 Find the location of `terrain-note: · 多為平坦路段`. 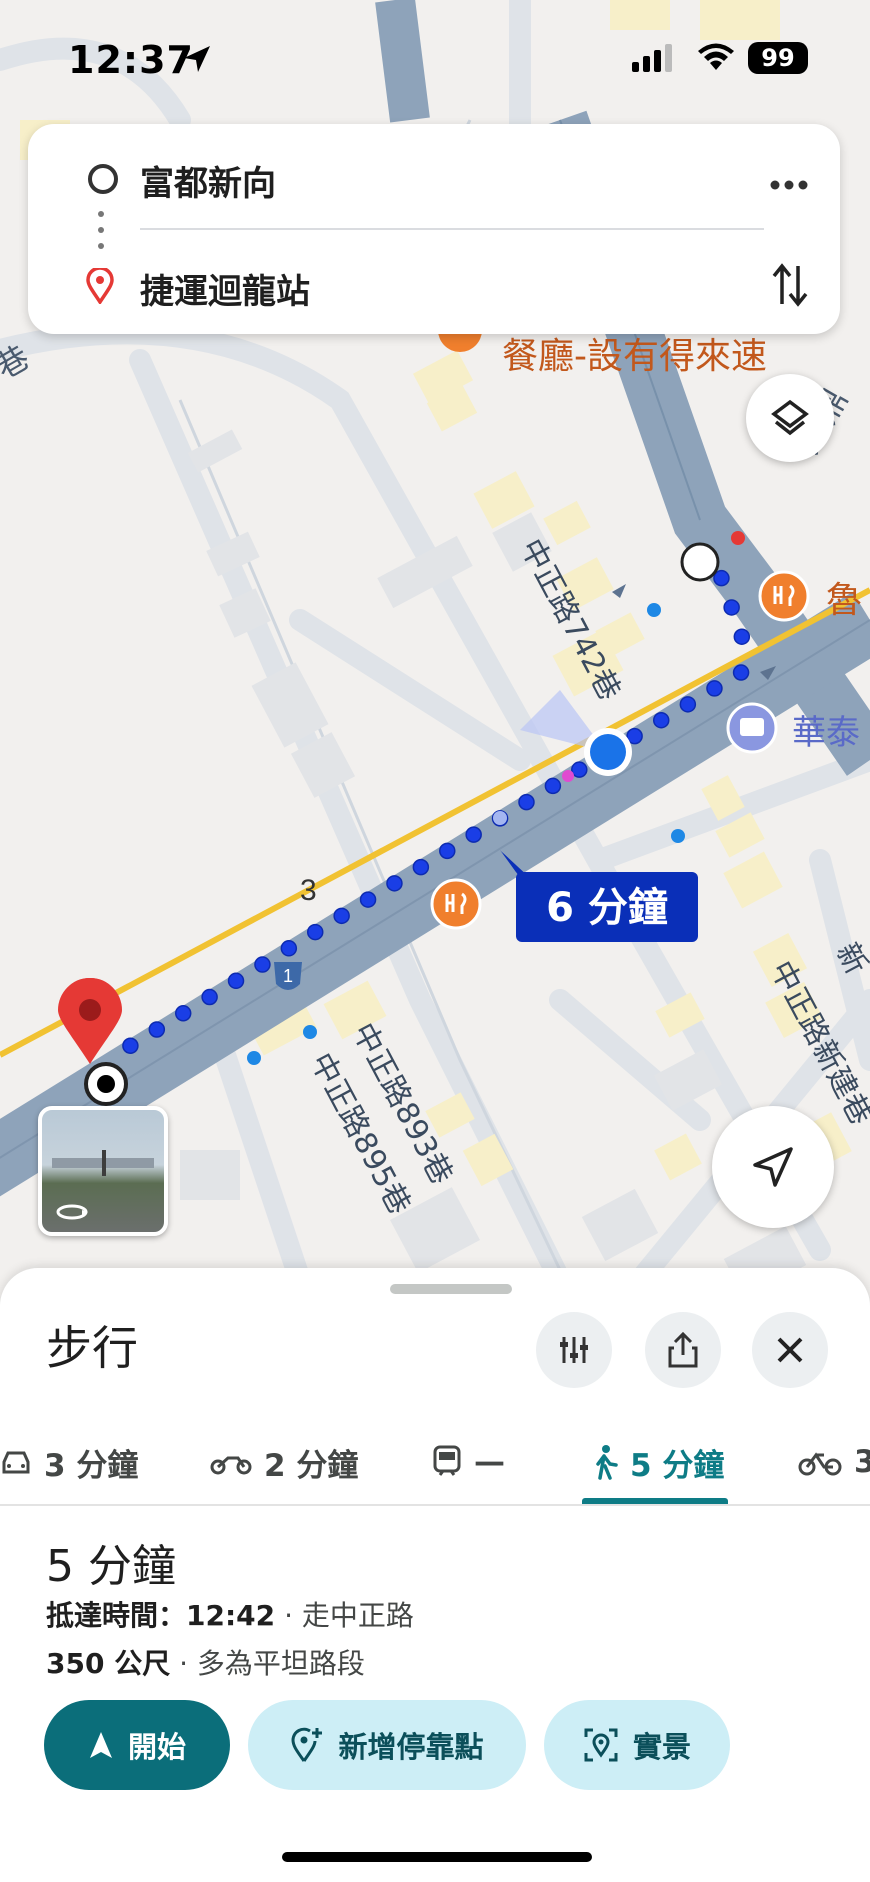

terrain-note: · 多為平坦路段 is located at coordinates (272, 1663).